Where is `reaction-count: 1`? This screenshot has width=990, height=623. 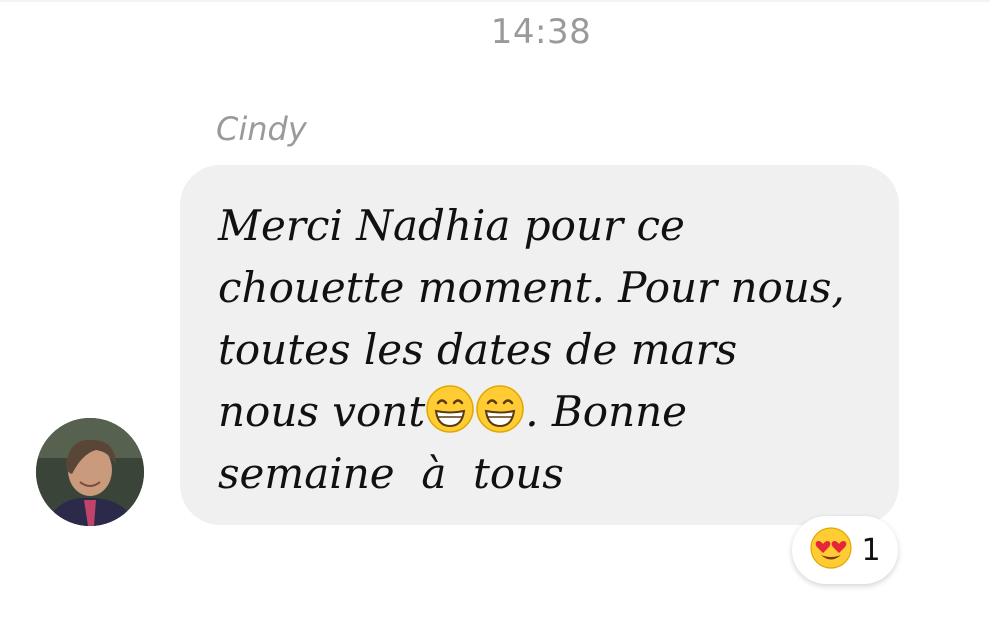 reaction-count: 1 is located at coordinates (871, 550).